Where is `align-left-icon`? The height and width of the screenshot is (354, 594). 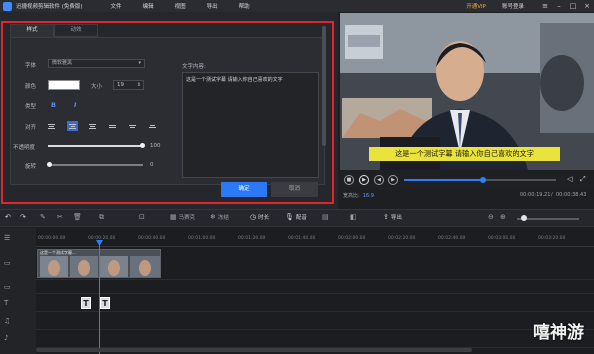 align-left-icon is located at coordinates (51, 126).